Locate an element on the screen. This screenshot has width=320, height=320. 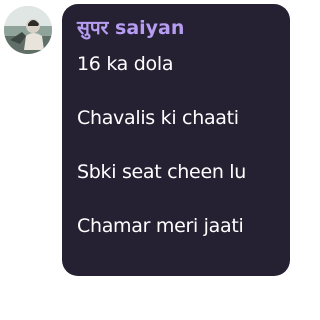
avatar-photo-icon is located at coordinates (28, 30).